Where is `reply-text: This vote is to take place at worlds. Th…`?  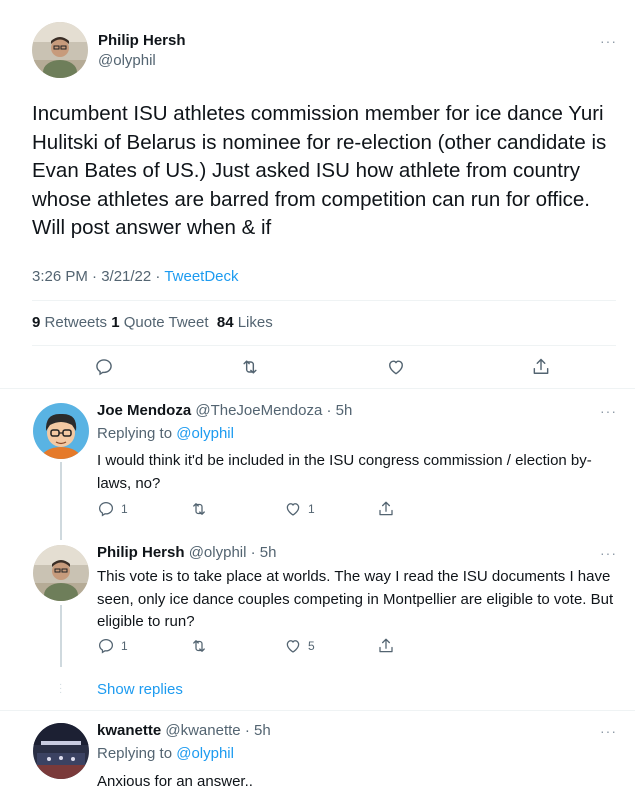
reply-text: This vote is to take place at worlds. Th… is located at coordinates (355, 599).